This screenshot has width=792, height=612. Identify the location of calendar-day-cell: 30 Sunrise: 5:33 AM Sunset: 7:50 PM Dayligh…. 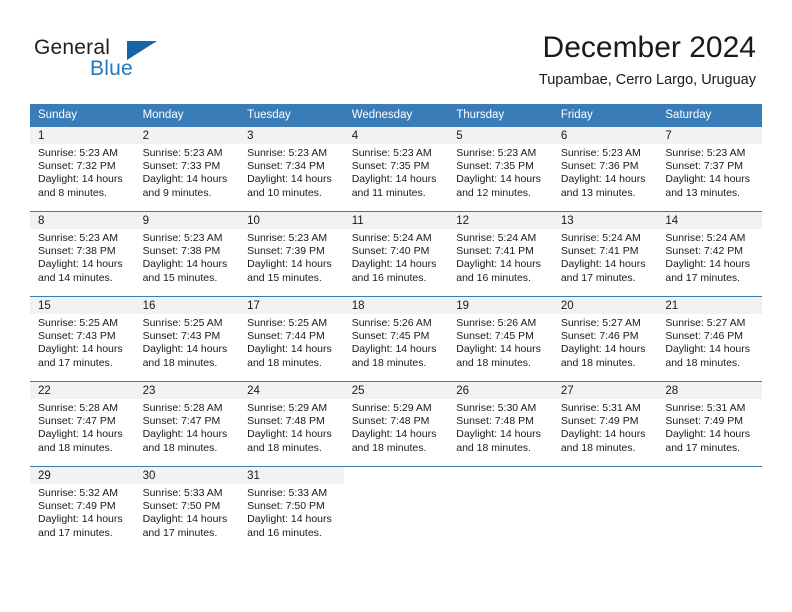
(187, 508).